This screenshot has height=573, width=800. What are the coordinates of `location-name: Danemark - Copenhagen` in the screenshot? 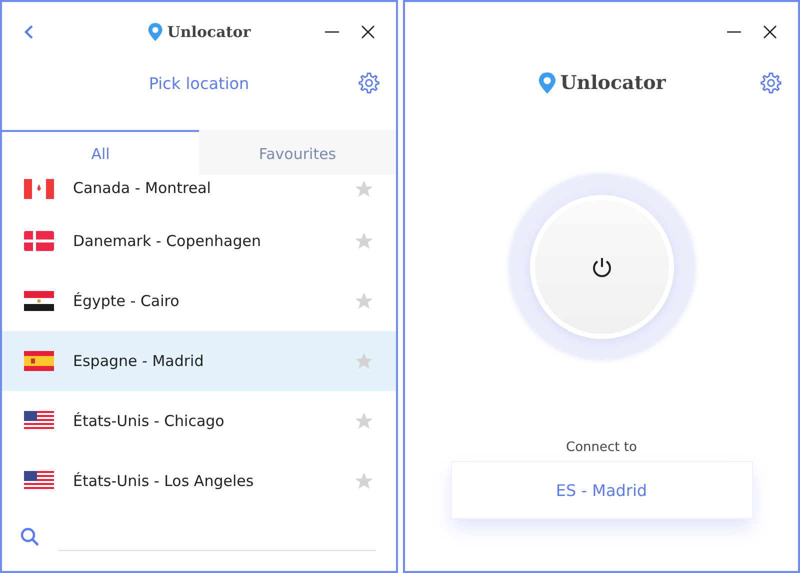 It's located at (167, 241).